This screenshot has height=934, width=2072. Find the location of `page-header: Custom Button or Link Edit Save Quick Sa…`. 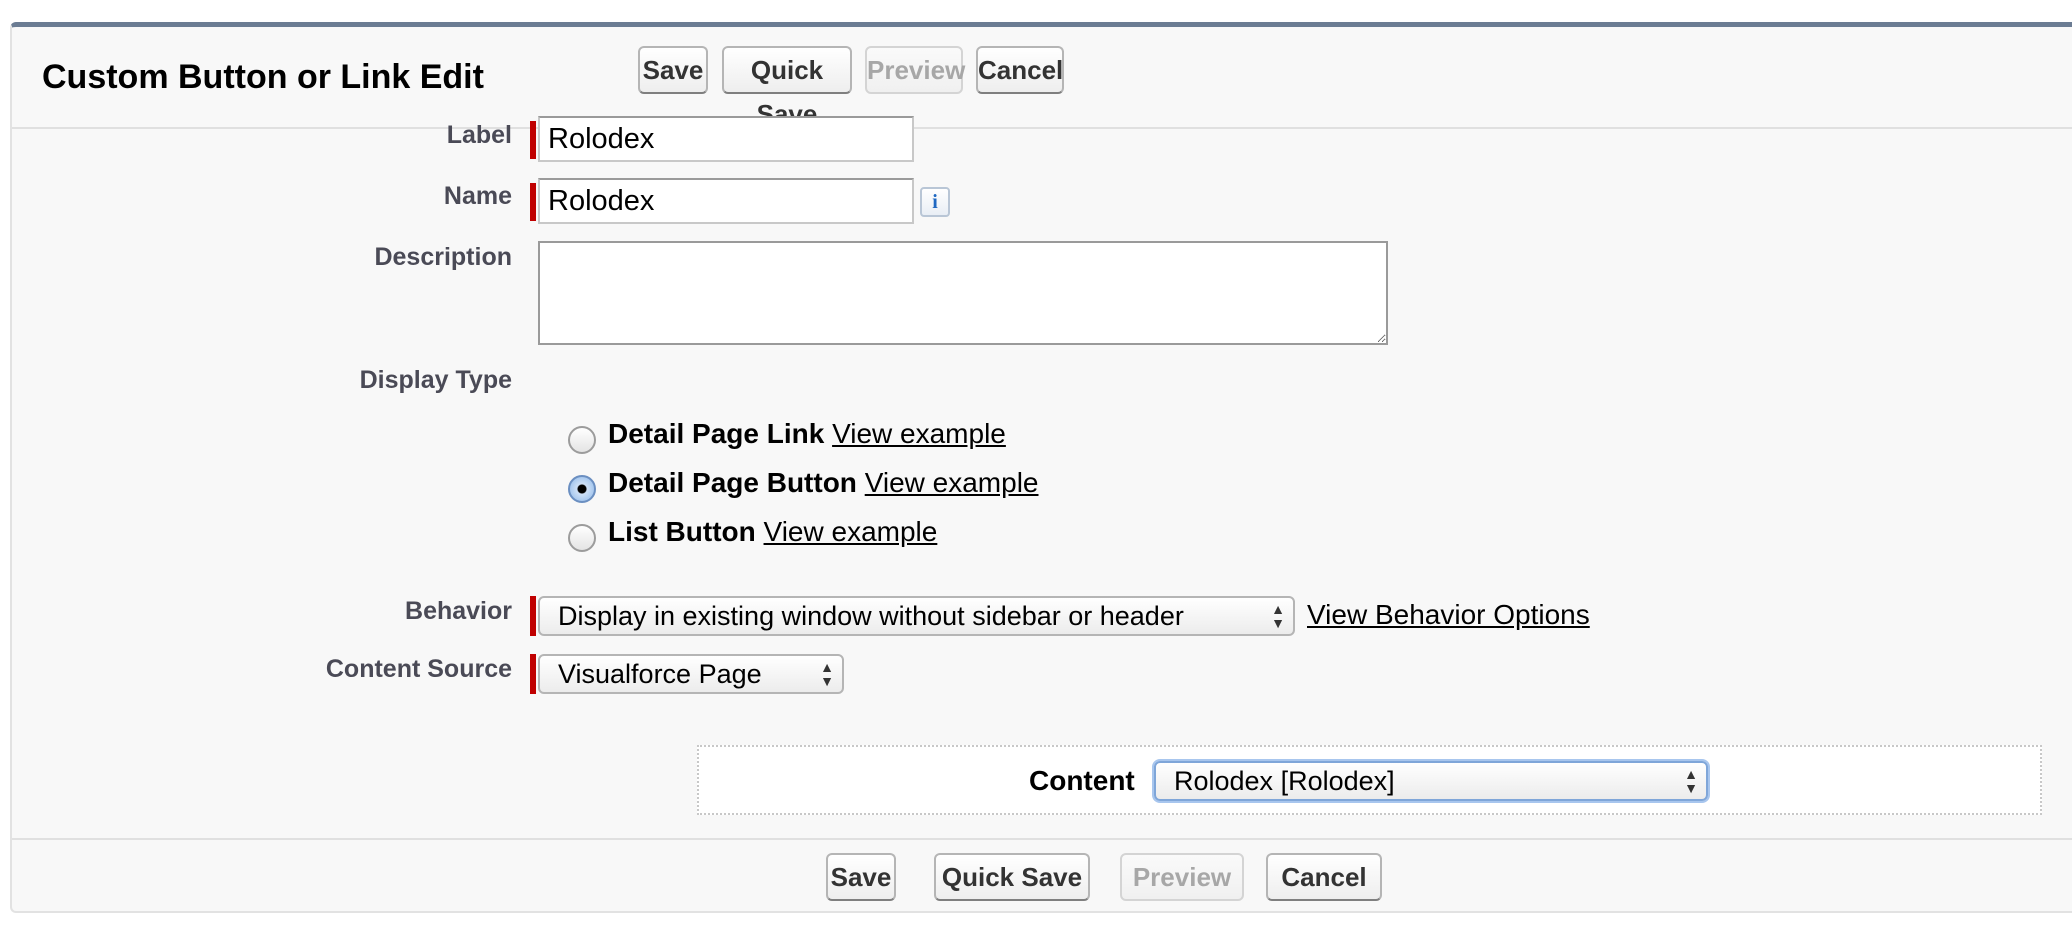

page-header: Custom Button or Link Edit Save Quick Sa… is located at coordinates (1042, 78).